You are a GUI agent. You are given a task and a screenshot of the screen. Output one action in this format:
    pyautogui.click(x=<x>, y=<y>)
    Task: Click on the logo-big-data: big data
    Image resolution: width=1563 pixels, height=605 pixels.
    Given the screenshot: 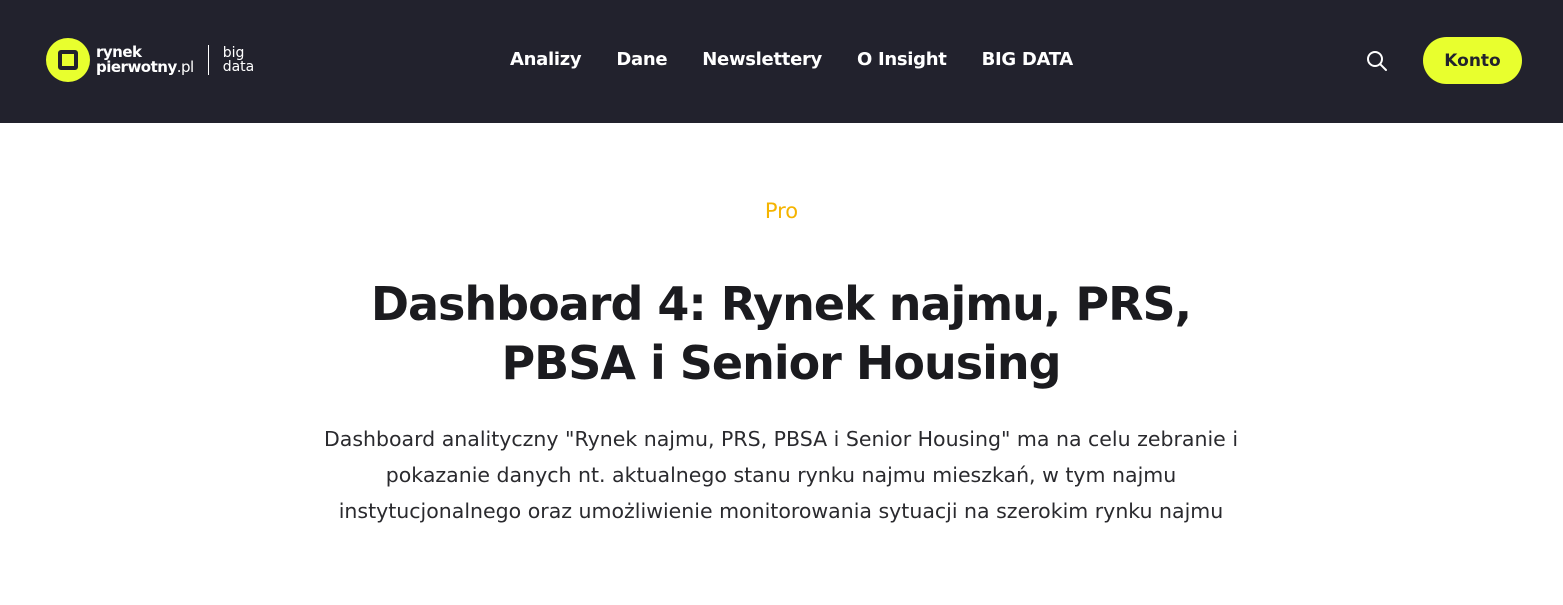 What is the action you would take?
    pyautogui.click(x=239, y=60)
    